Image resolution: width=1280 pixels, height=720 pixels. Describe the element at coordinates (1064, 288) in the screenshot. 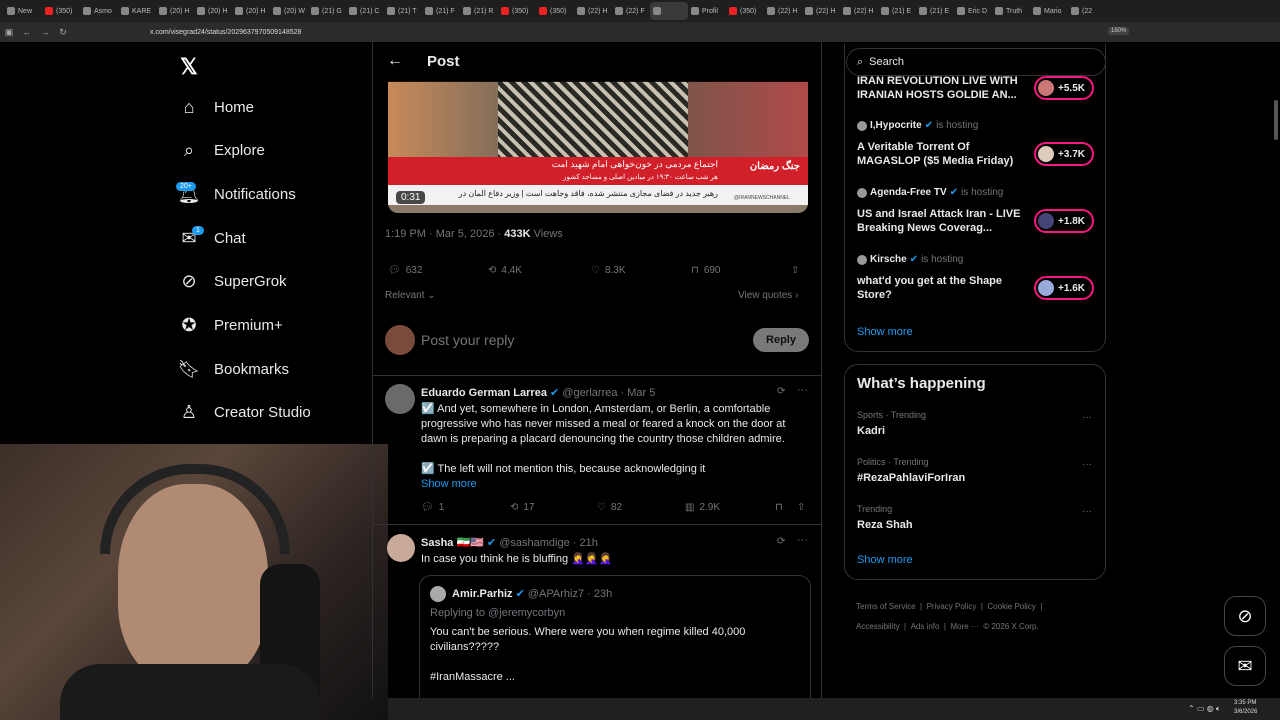

I see `live-listeners-pill: +1.6K` at that location.